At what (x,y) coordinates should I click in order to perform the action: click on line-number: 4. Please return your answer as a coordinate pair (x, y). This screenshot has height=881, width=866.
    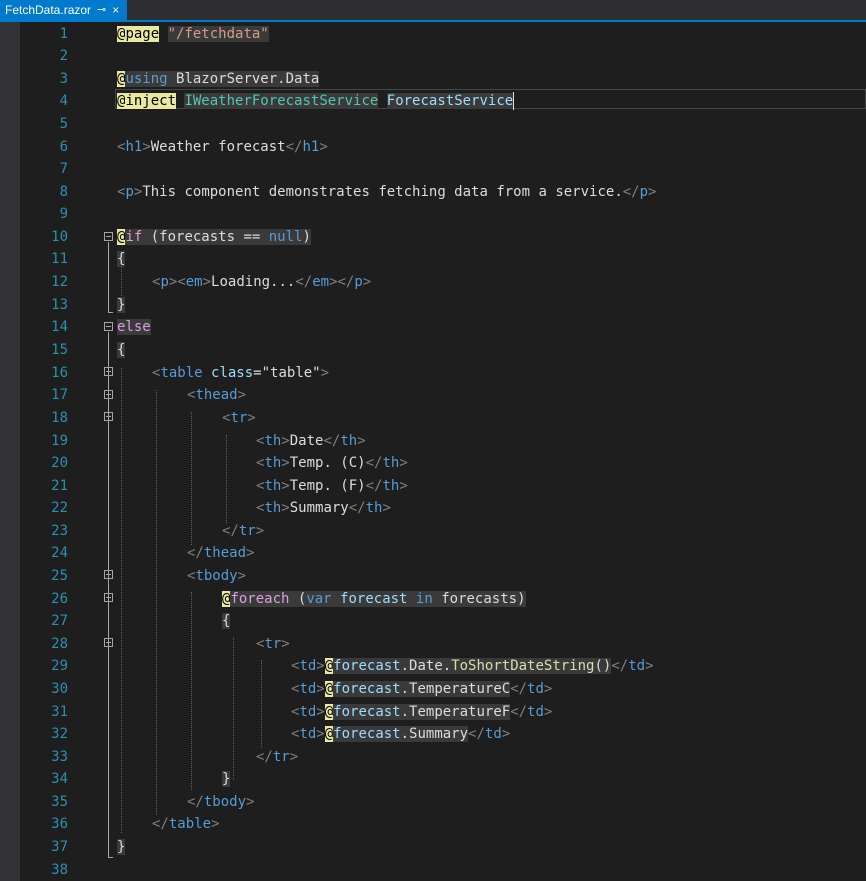
    Looking at the image, I should click on (63, 101).